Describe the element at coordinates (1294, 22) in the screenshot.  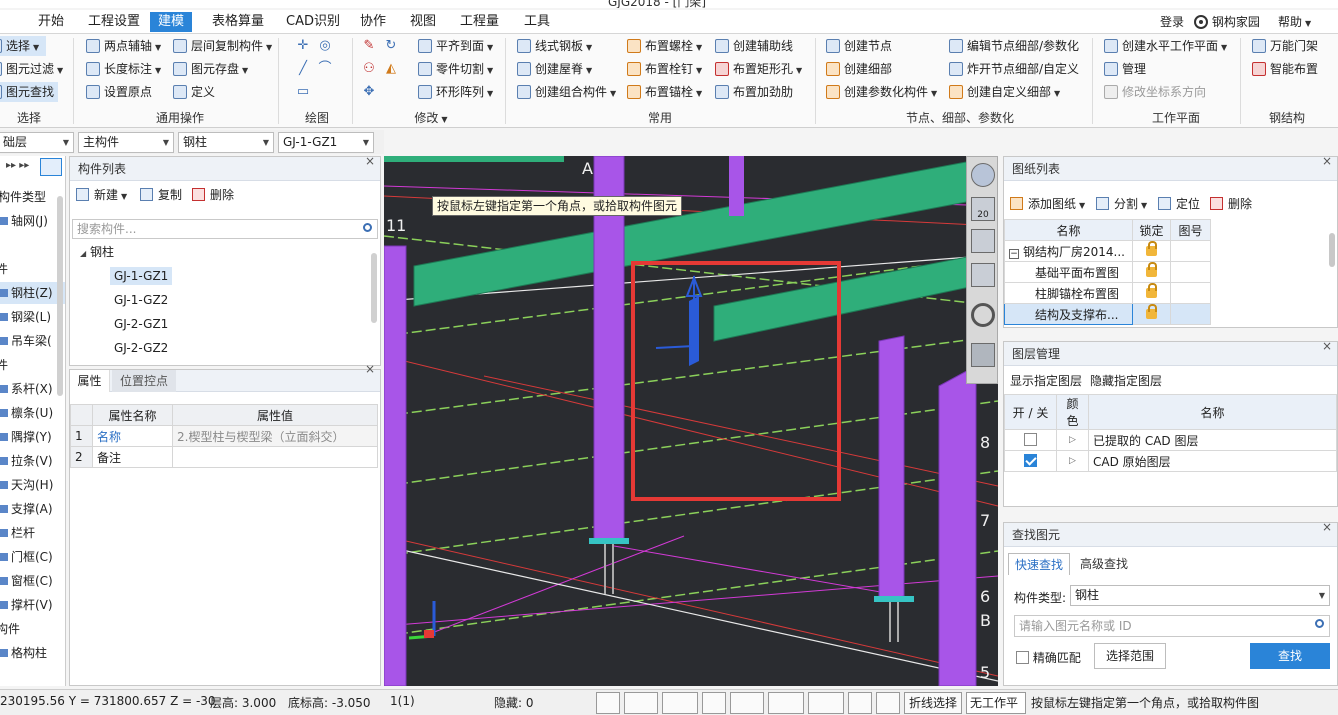
I see `help-menu: 帮助 ▼` at that location.